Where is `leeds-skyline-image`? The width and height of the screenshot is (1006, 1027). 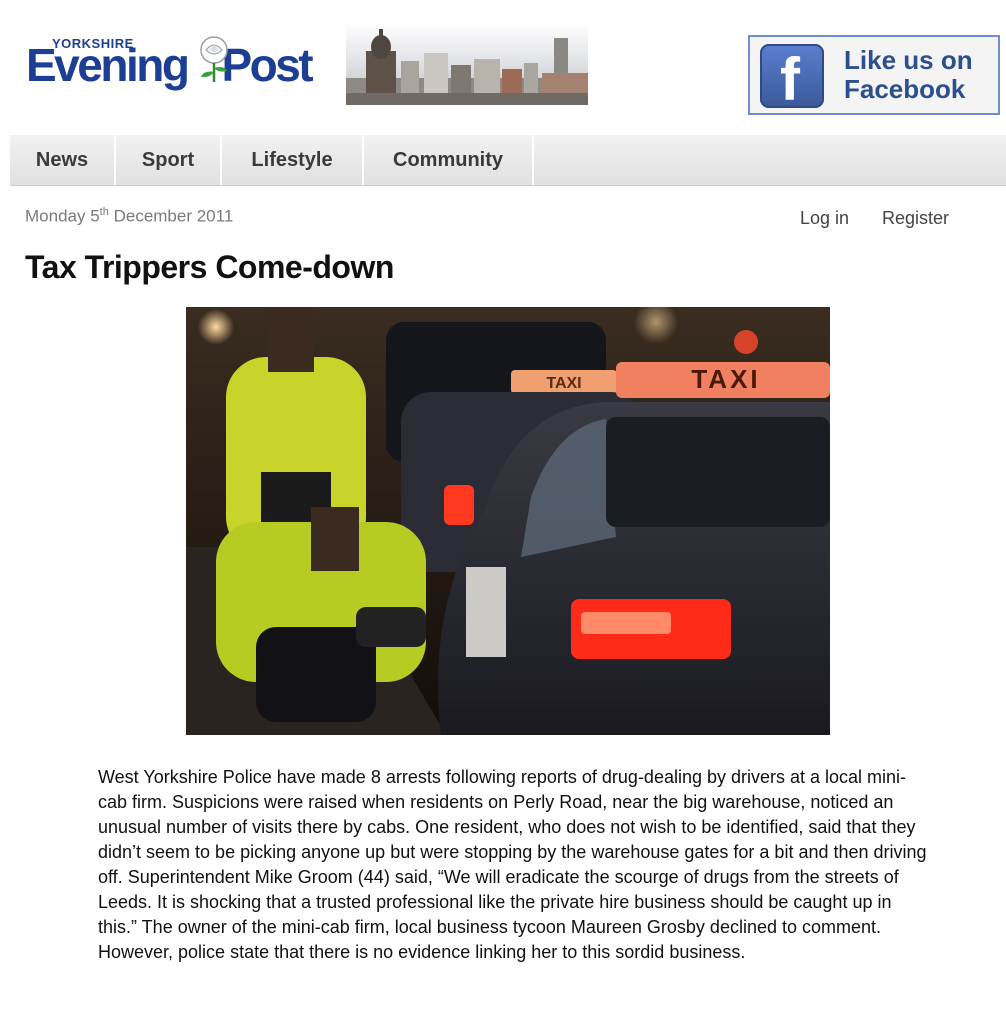 leeds-skyline-image is located at coordinates (467, 64).